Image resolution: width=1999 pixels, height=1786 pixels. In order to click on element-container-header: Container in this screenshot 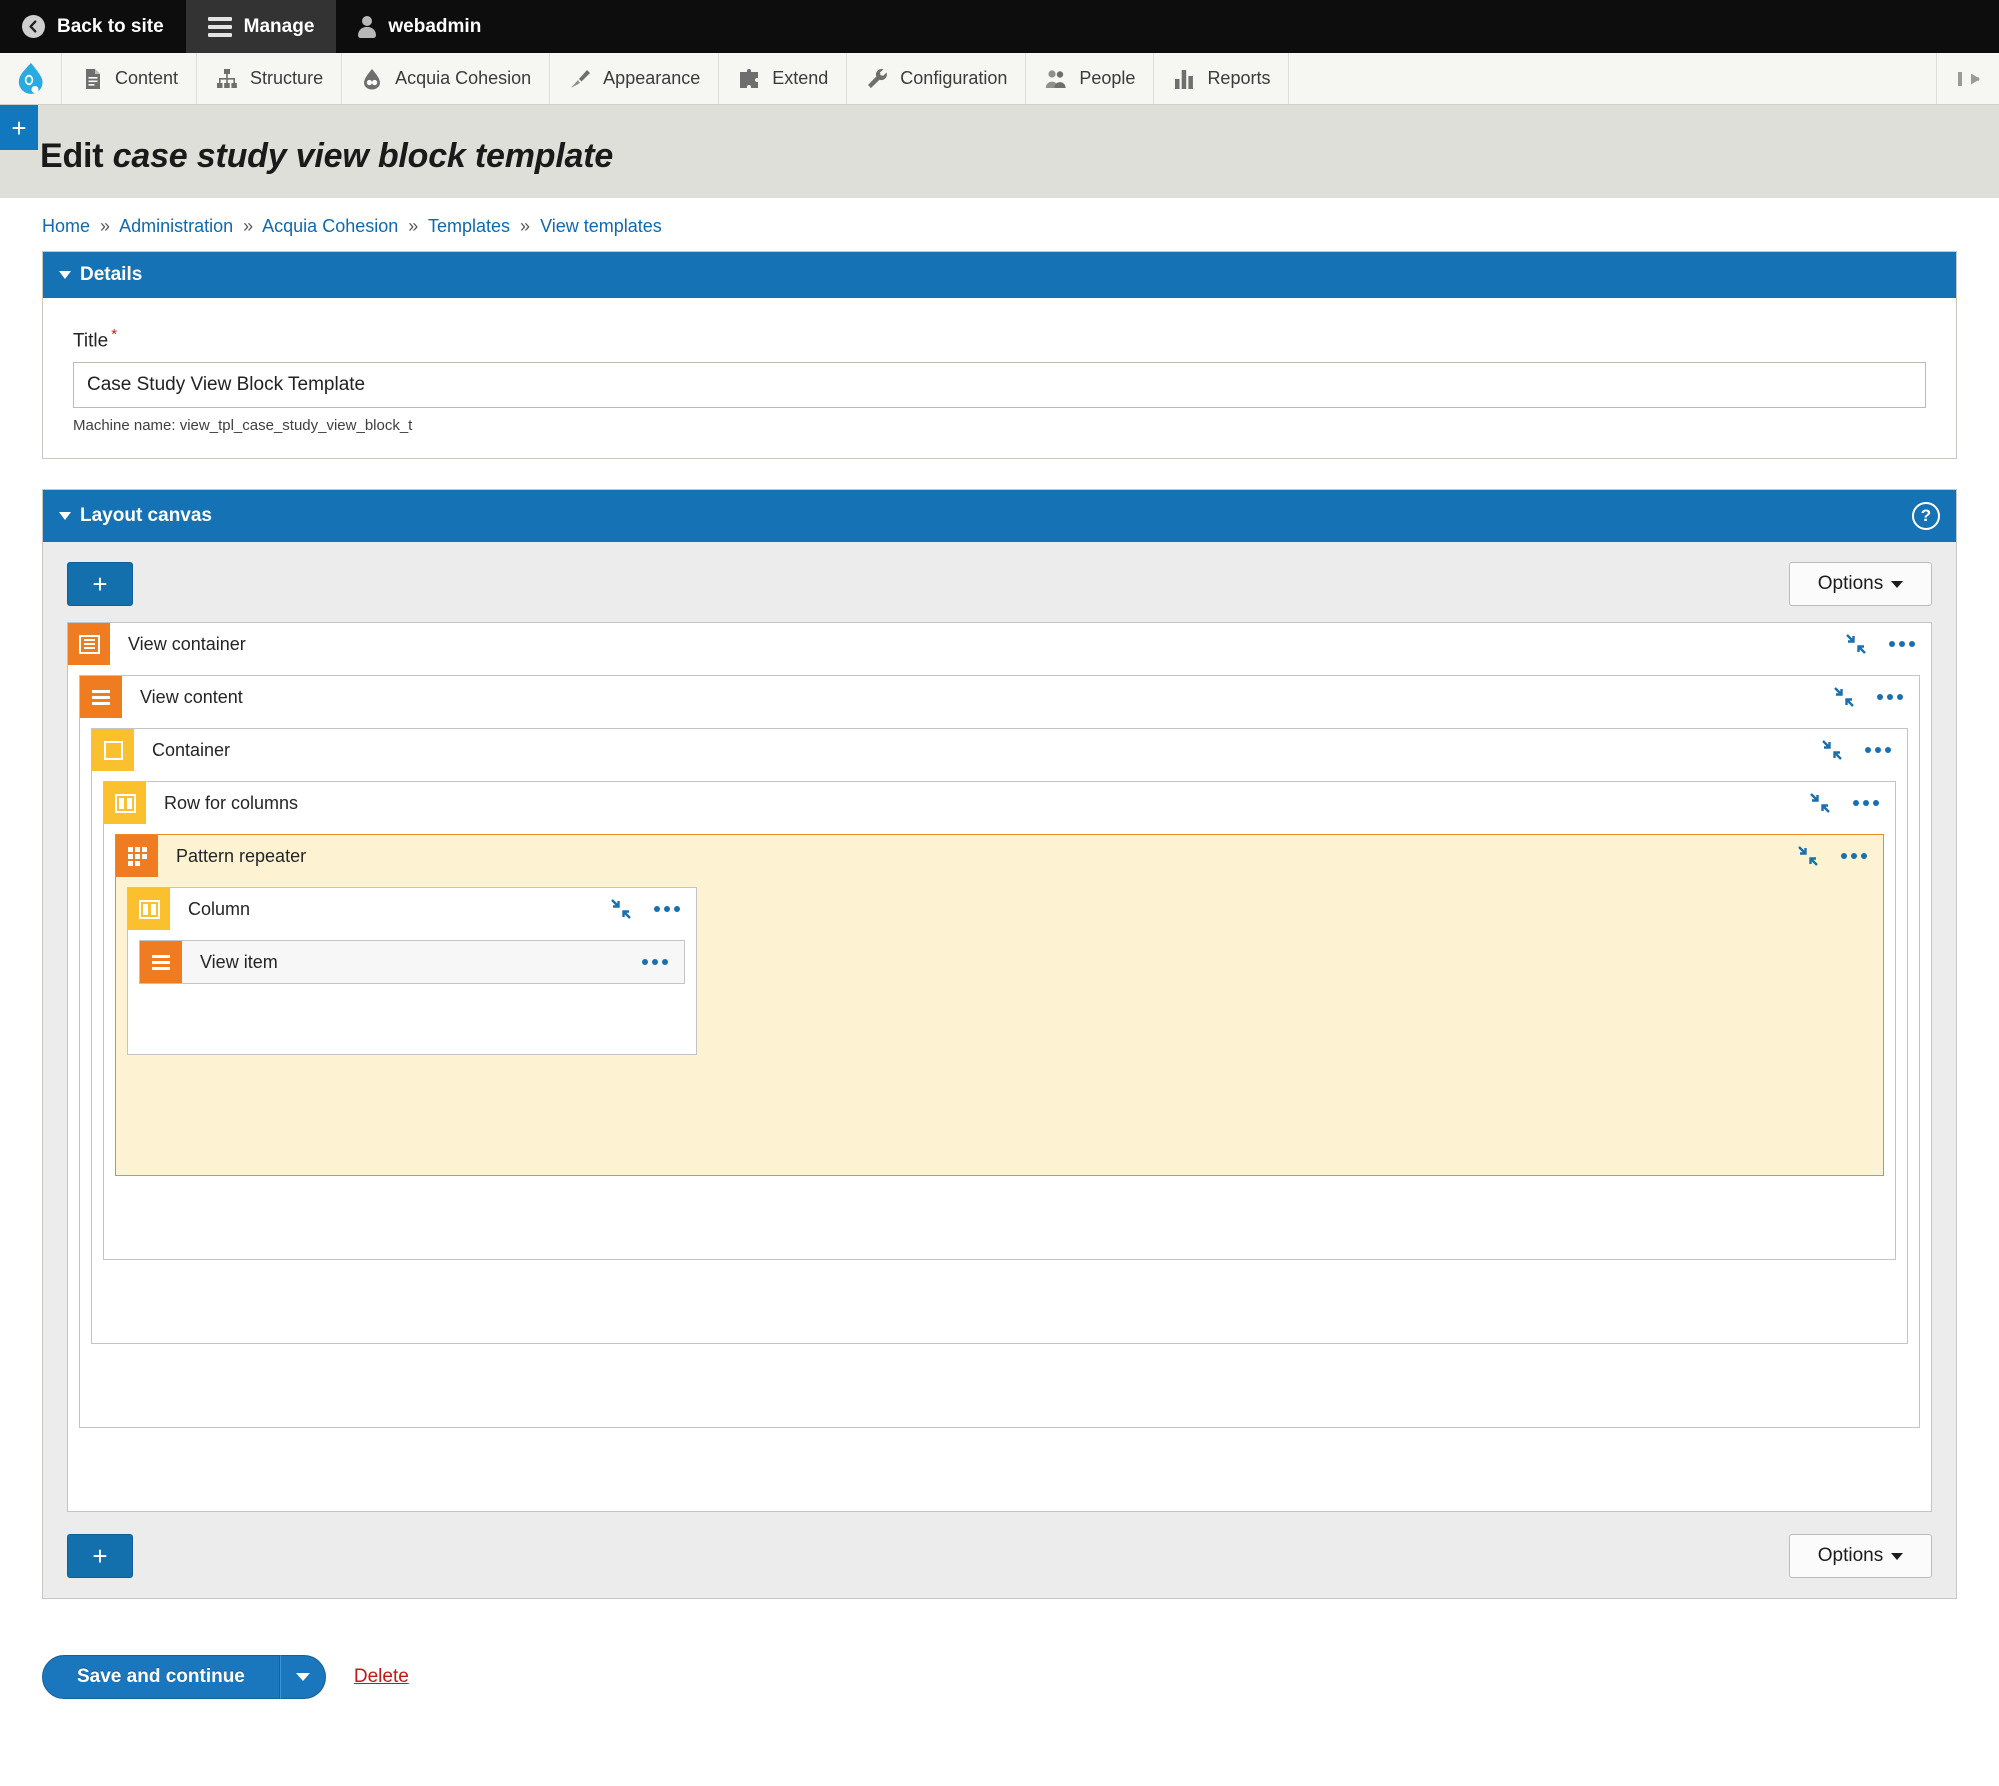, I will do `click(999, 750)`.